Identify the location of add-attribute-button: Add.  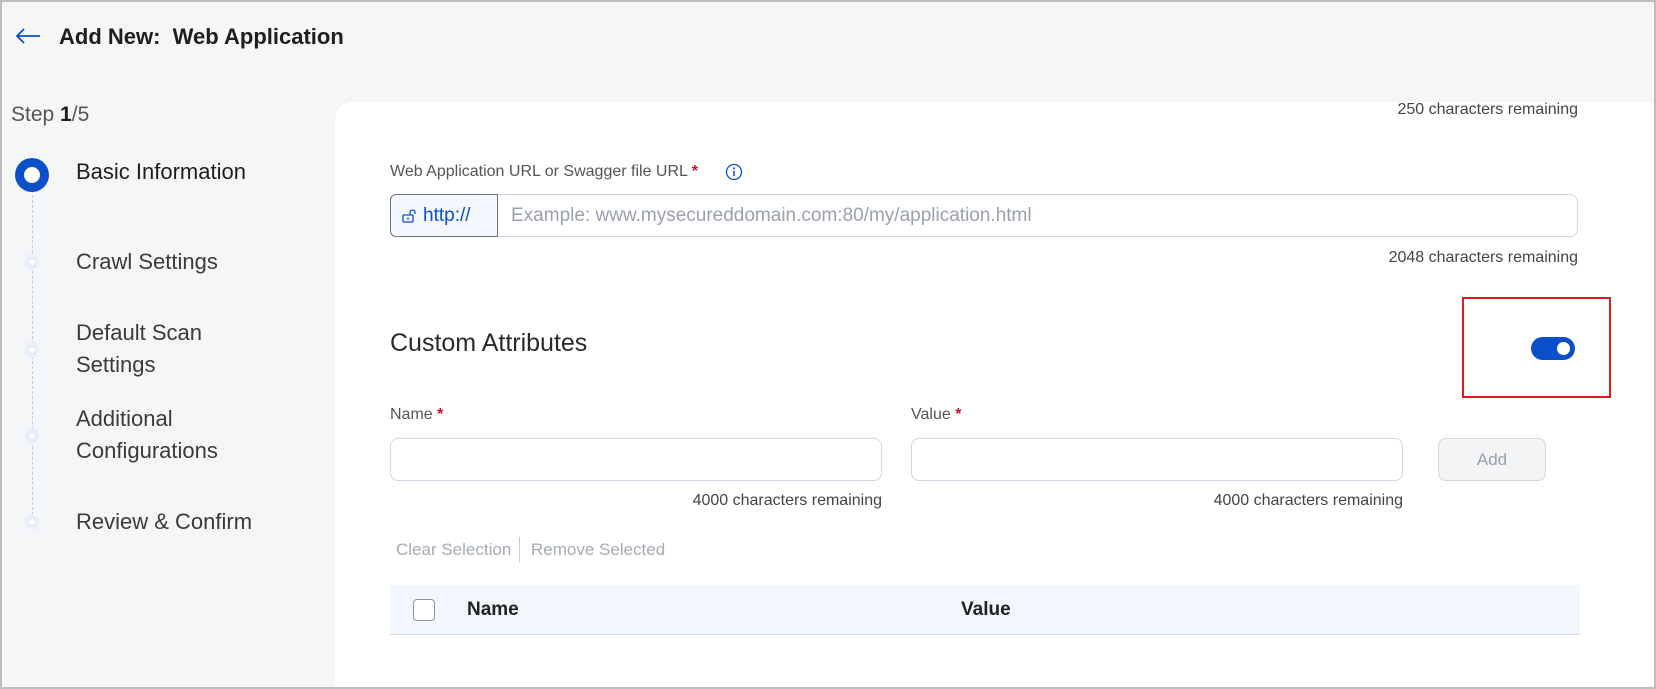
(1492, 459).